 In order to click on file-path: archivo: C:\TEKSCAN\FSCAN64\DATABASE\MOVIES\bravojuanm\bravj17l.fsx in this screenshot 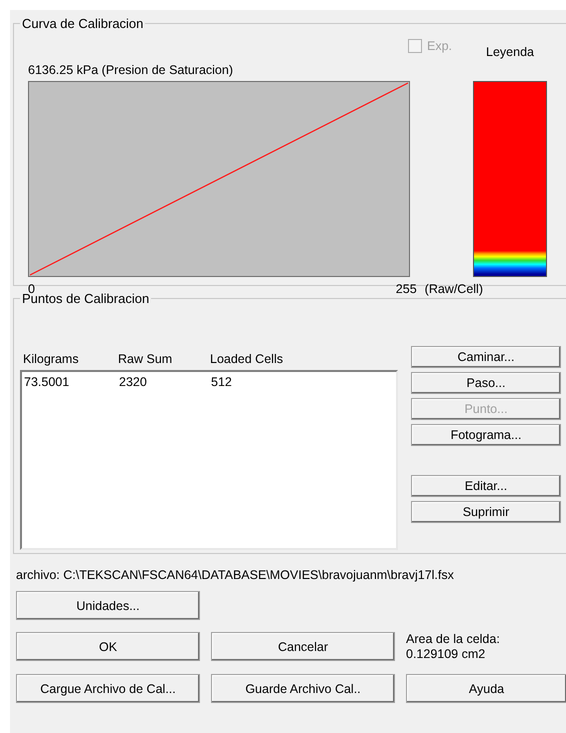, I will do `click(235, 575)`.